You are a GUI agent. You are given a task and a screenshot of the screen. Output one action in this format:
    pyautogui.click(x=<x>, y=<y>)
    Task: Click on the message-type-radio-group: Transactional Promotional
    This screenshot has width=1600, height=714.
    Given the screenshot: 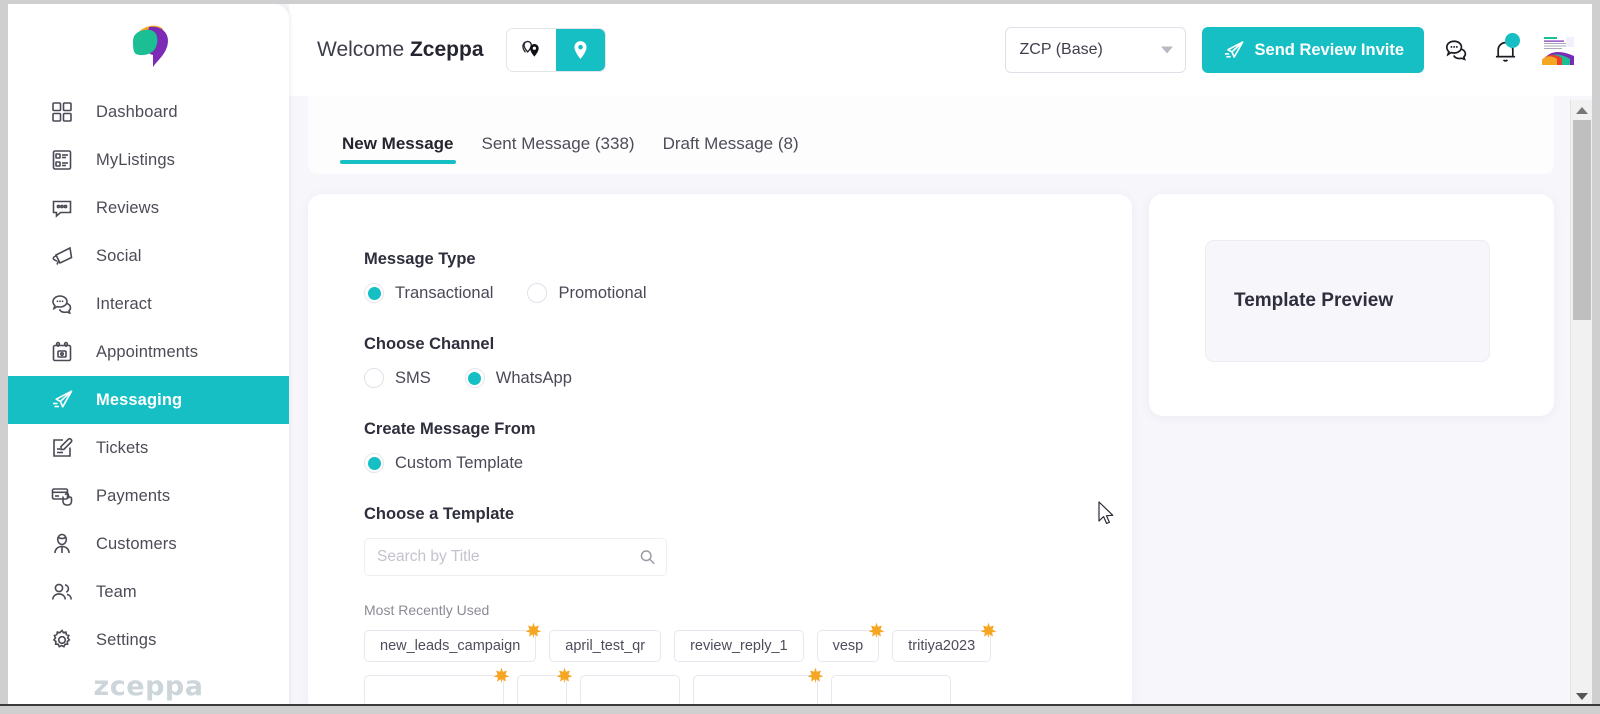 What is the action you would take?
    pyautogui.click(x=748, y=293)
    